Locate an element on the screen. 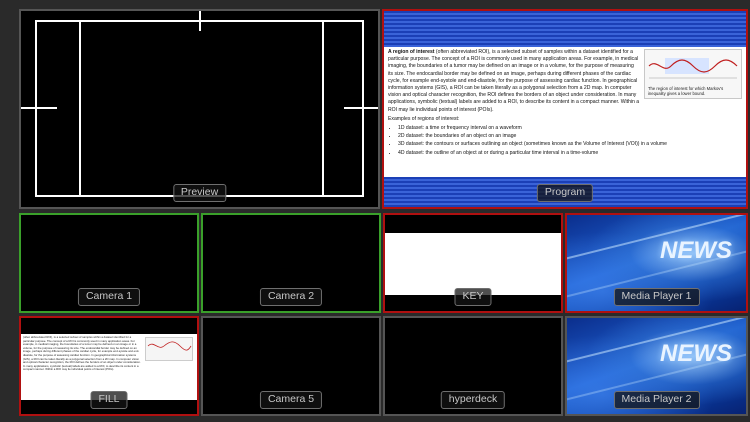  key-label: KEY is located at coordinates (473, 297).